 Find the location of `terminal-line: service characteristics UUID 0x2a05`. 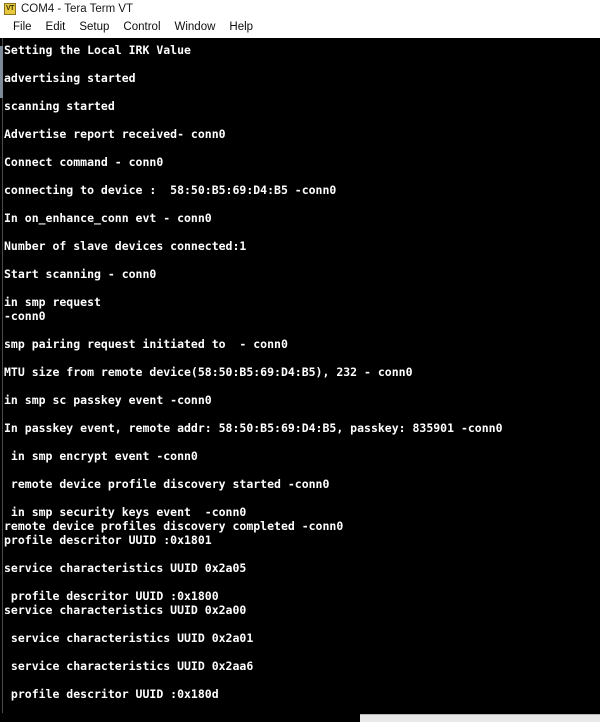

terminal-line: service characteristics UUID 0x2a05 is located at coordinates (125, 568).